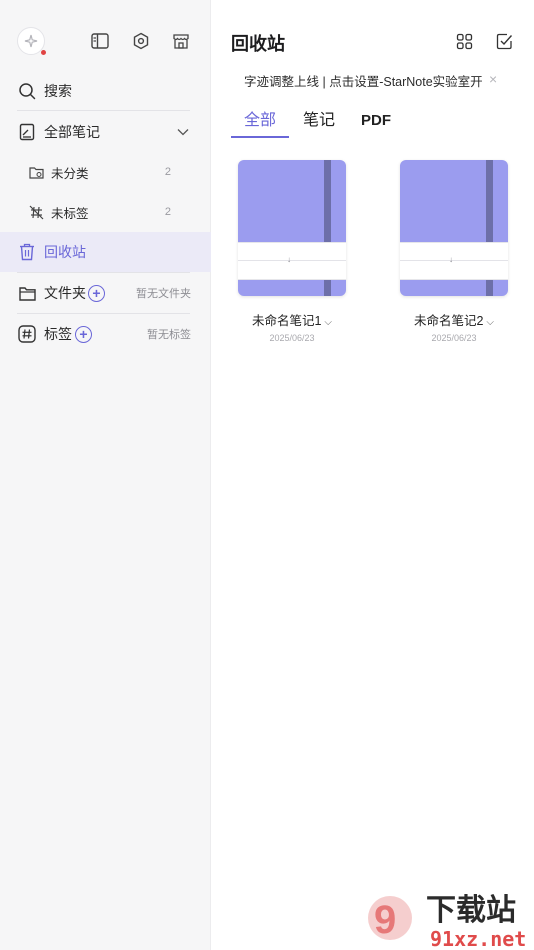 The height and width of the screenshot is (950, 534). I want to click on hashtag-icon, so click(27, 334).